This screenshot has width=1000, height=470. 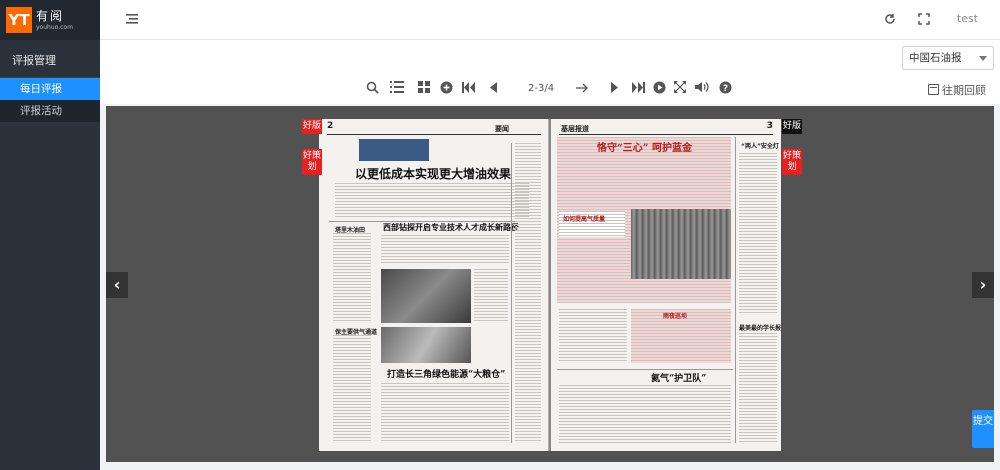 What do you see at coordinates (424, 89) in the screenshot?
I see `grid-icon` at bounding box center [424, 89].